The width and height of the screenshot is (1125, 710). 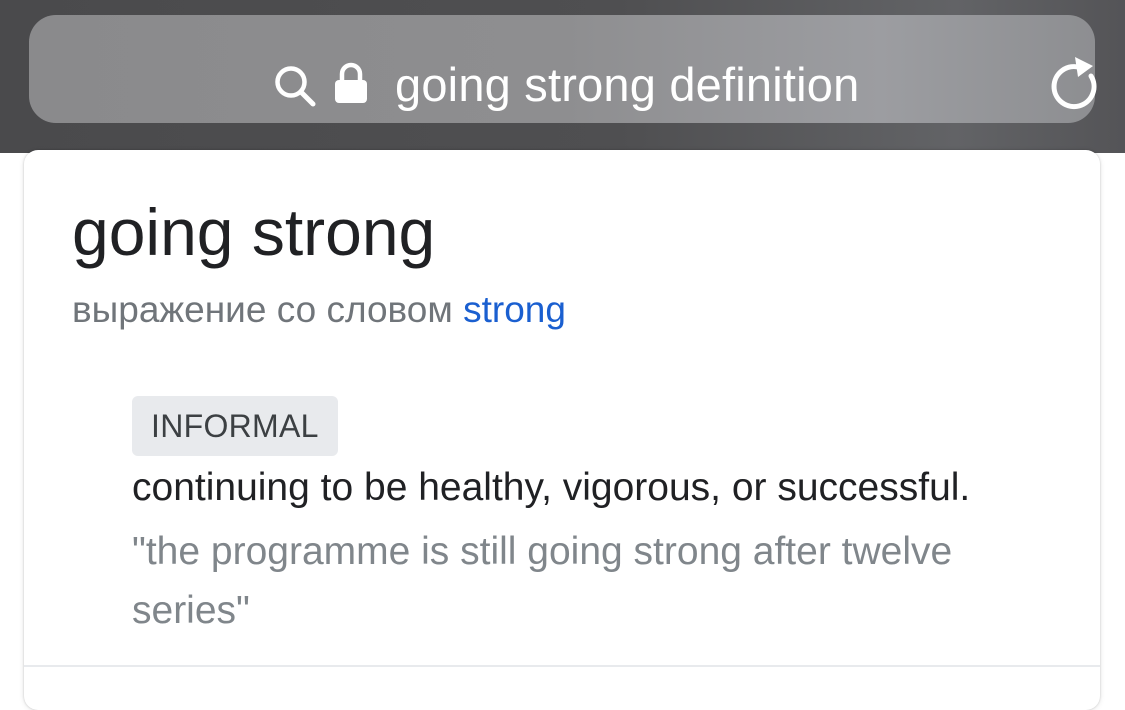 What do you see at coordinates (627, 85) in the screenshot?
I see `url-text: going strong definition` at bounding box center [627, 85].